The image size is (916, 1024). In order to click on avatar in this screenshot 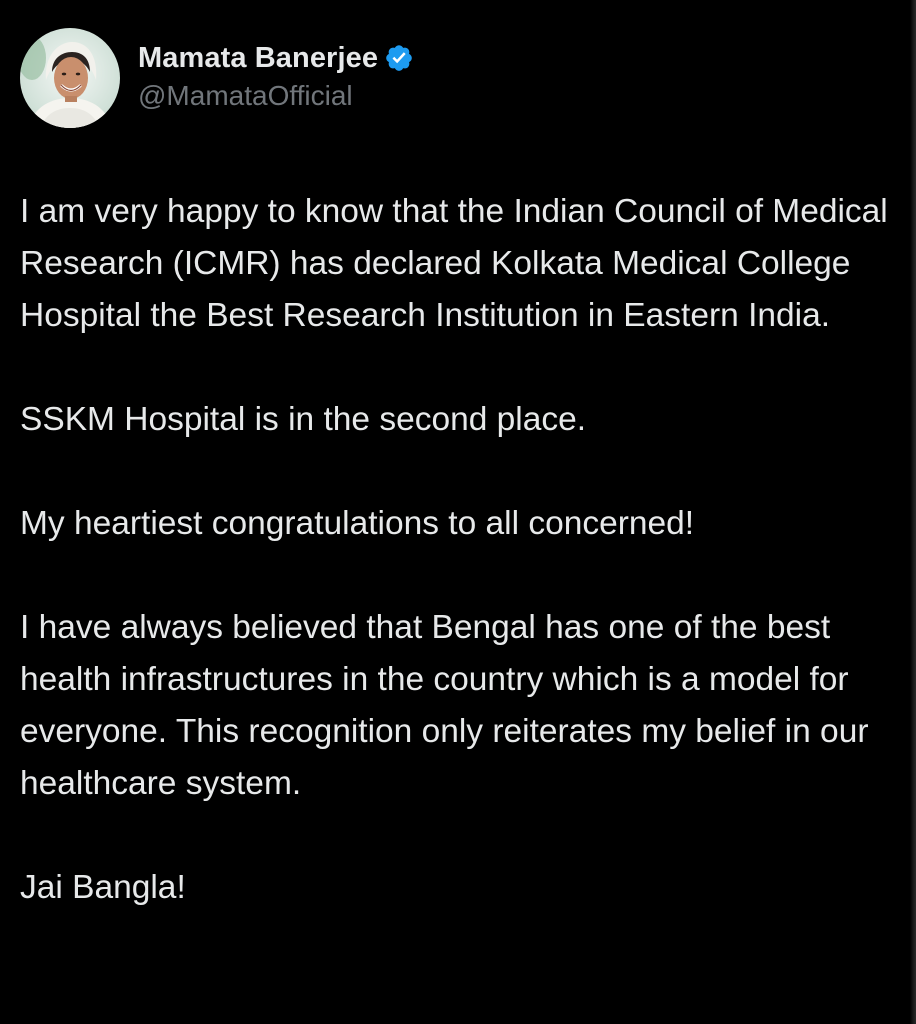, I will do `click(70, 78)`.